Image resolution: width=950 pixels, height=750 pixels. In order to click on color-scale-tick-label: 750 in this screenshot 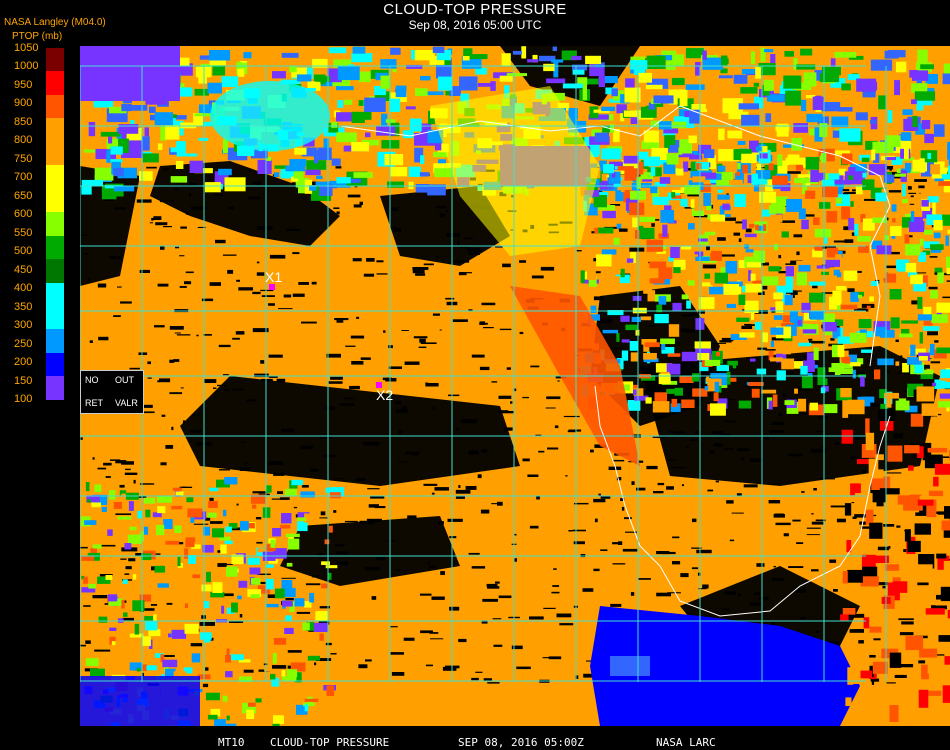, I will do `click(23, 158)`.